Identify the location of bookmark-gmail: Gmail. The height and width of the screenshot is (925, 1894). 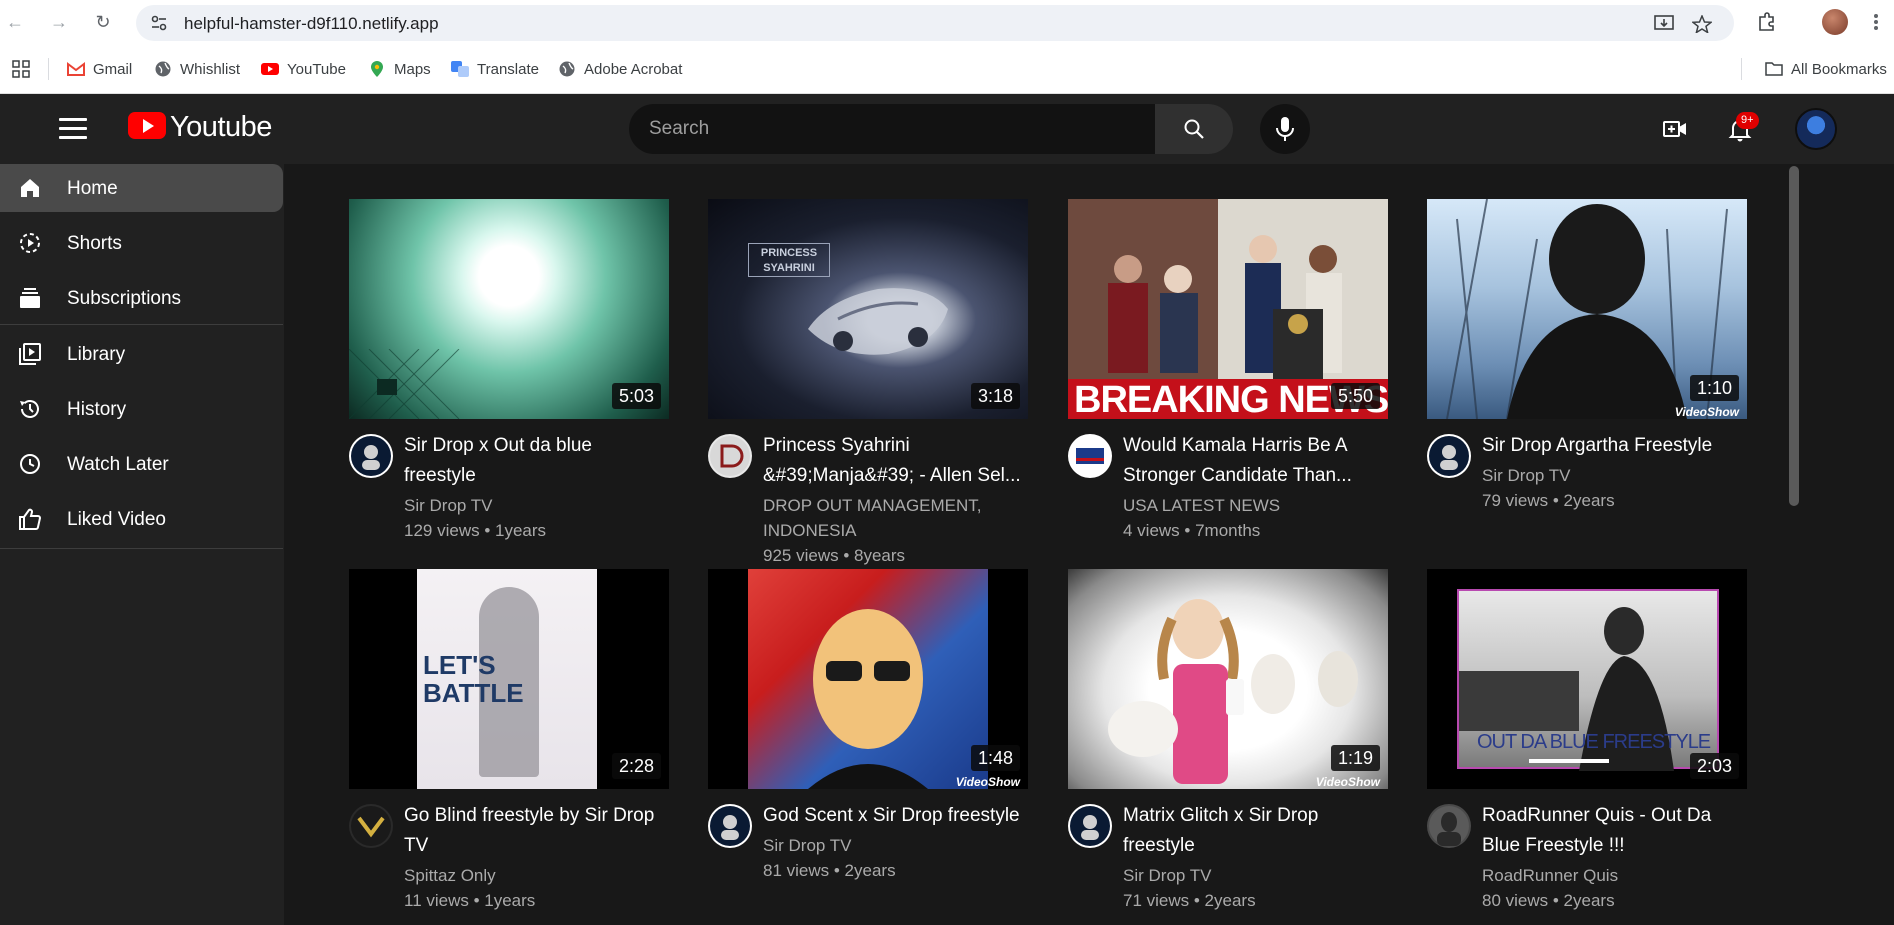
(99, 69).